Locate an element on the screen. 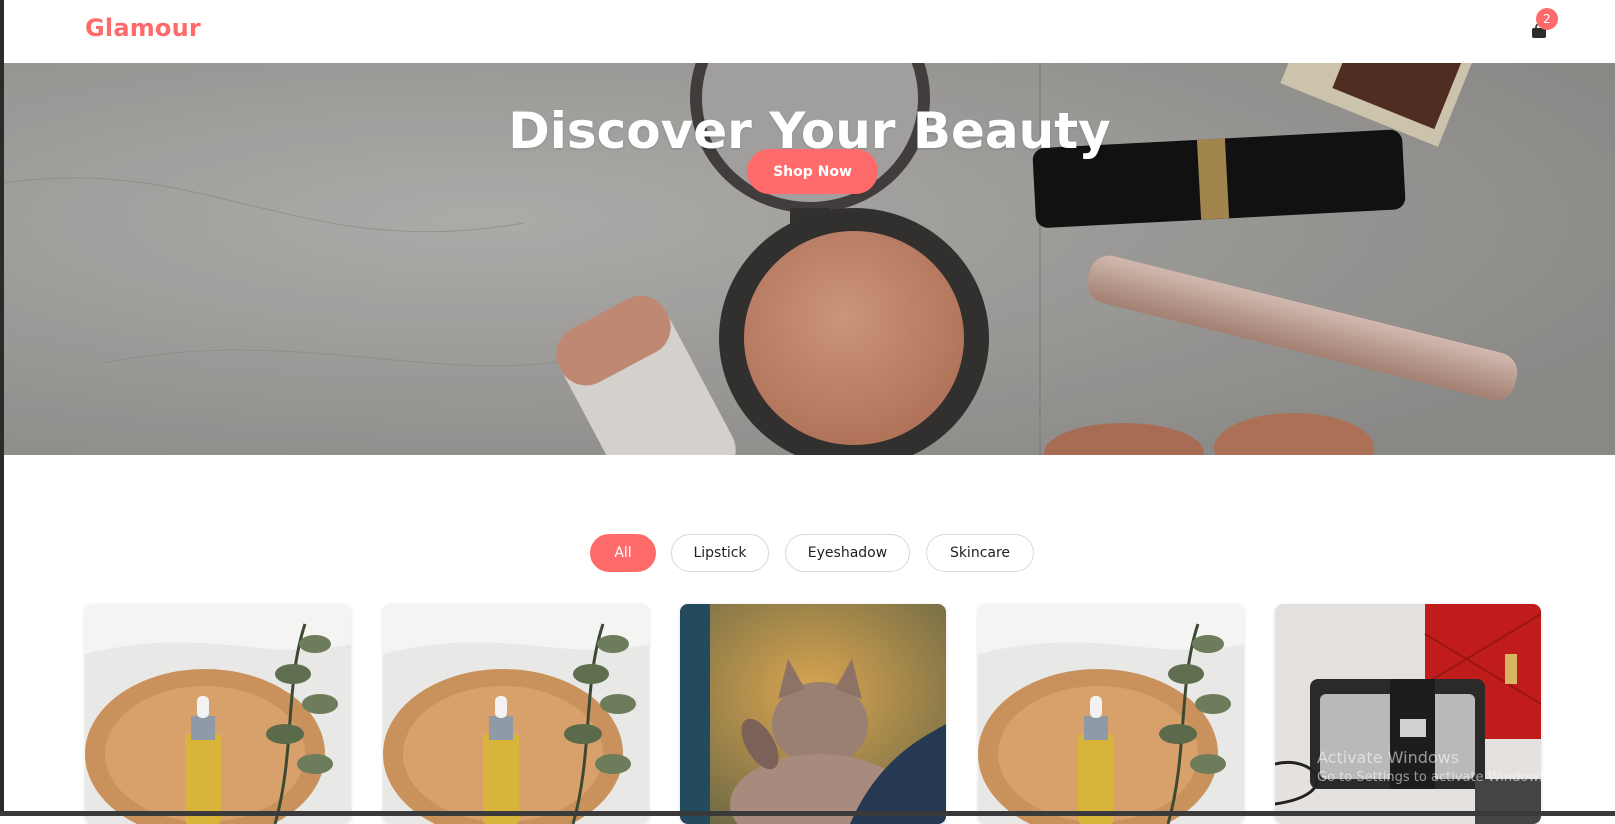  watermark-title: Activate Windows is located at coordinates (1388, 757).